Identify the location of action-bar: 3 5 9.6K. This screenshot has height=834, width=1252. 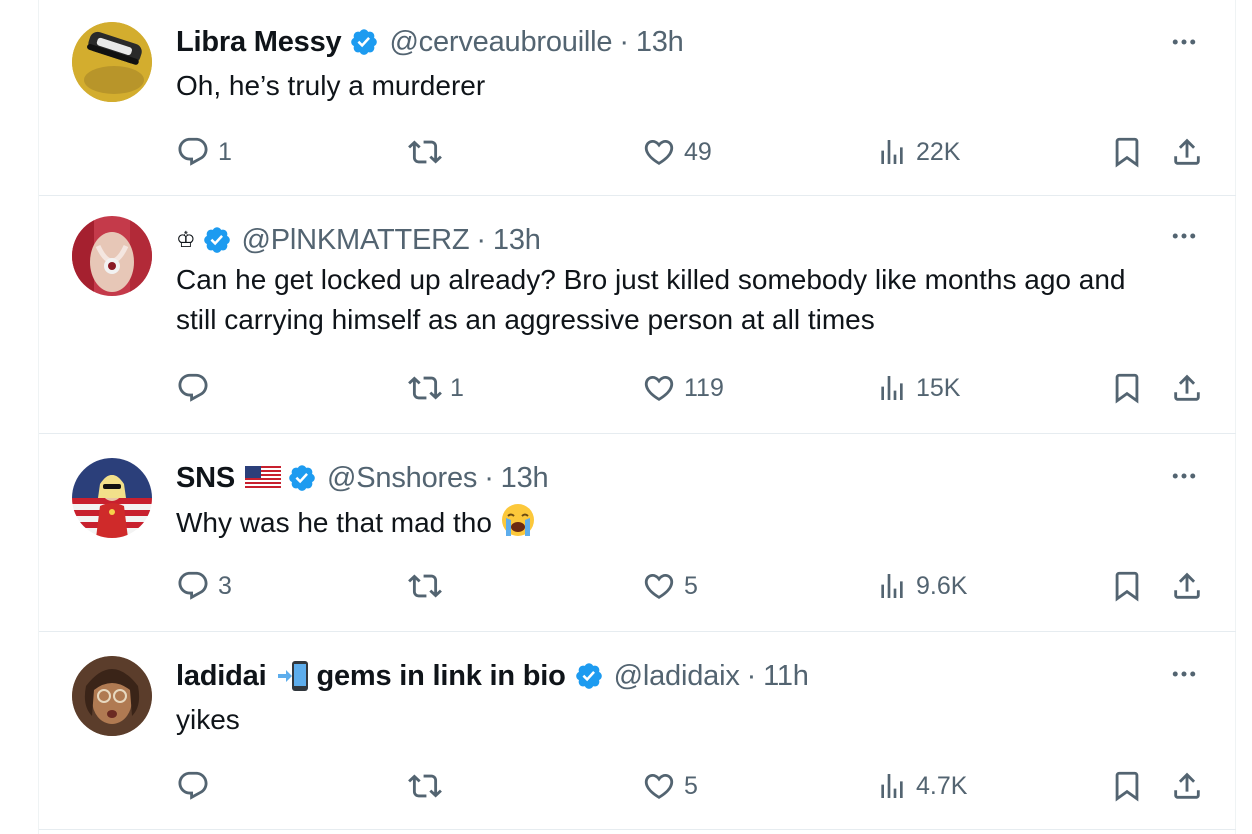
(691, 586).